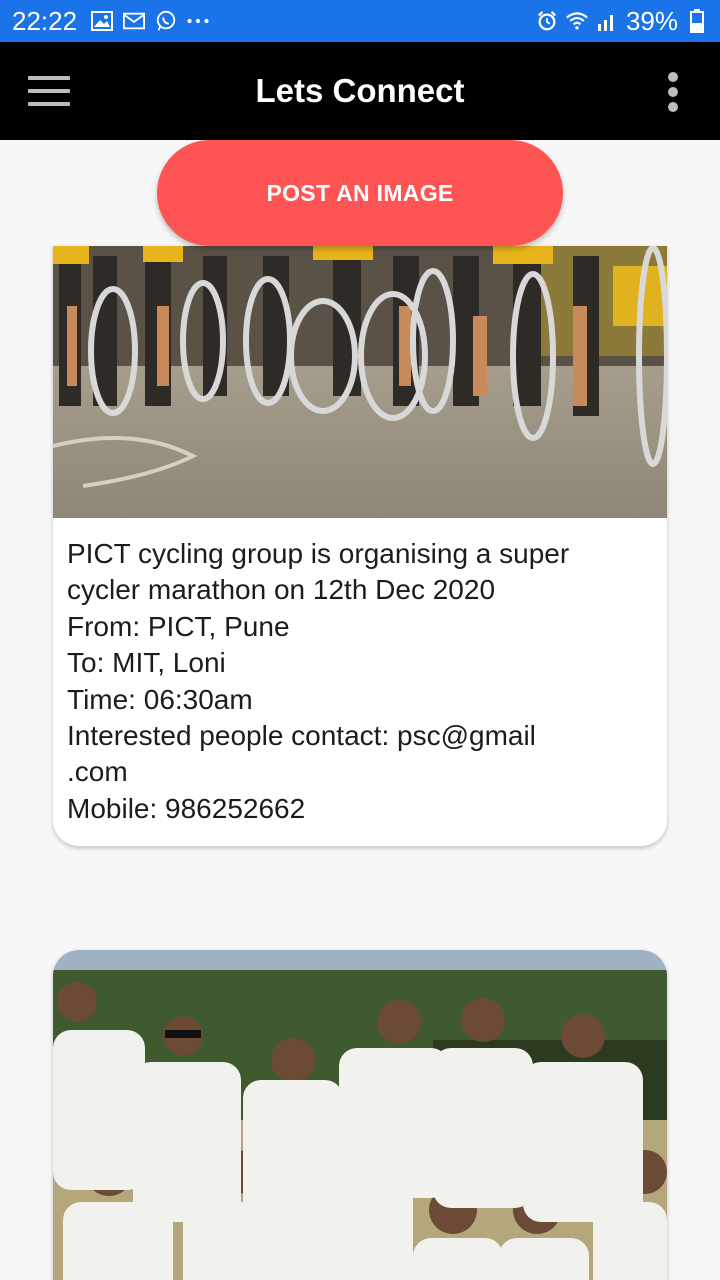 The height and width of the screenshot is (1280, 720). What do you see at coordinates (673, 92) in the screenshot?
I see `overflow-menu-icon` at bounding box center [673, 92].